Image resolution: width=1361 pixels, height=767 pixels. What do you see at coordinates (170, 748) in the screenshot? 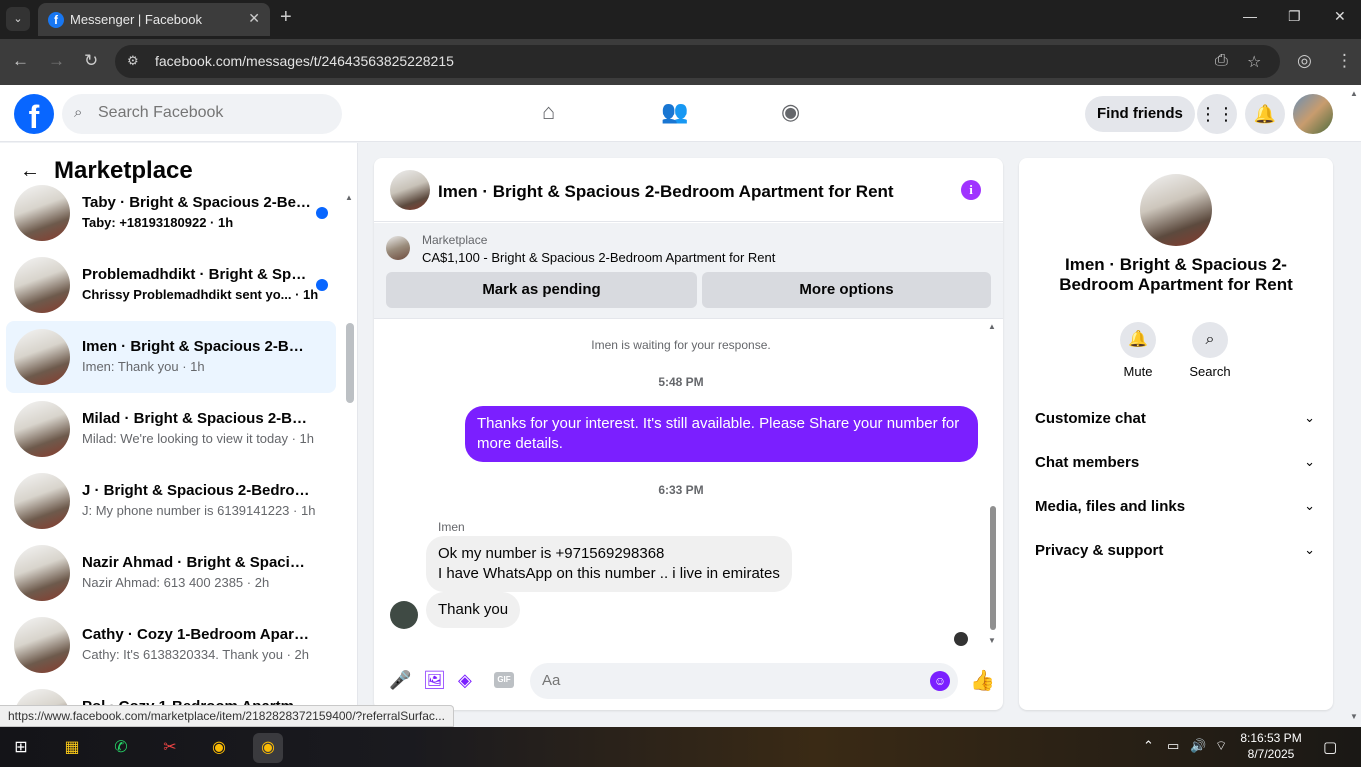
I see `snipping-tool-icon: ✂` at bounding box center [170, 748].